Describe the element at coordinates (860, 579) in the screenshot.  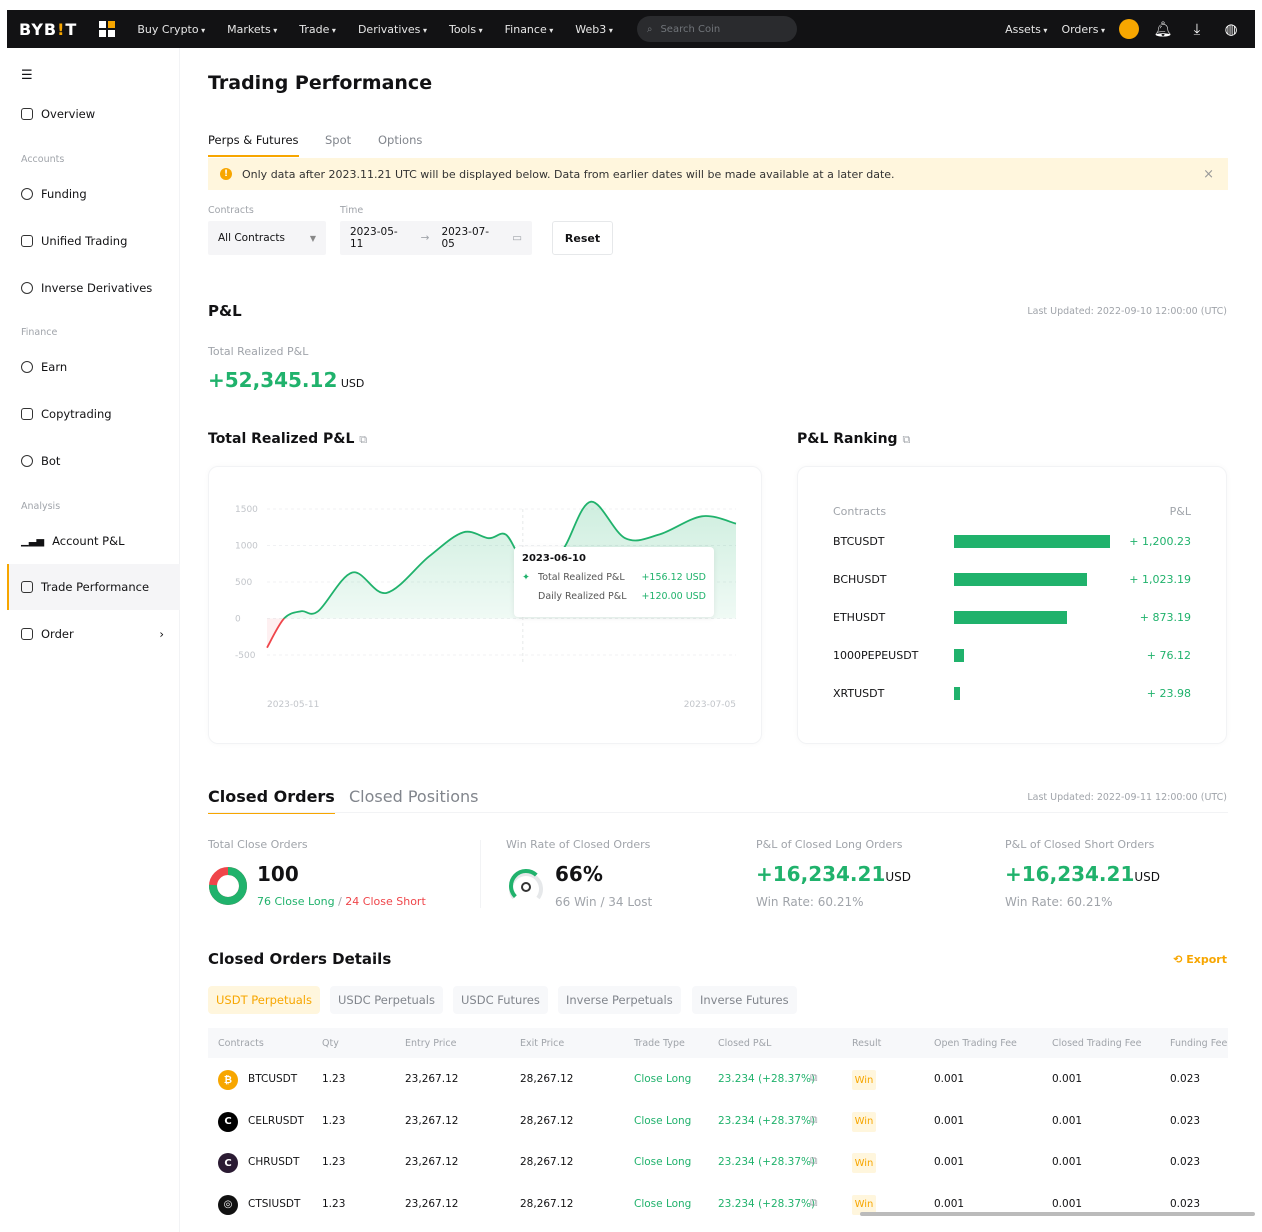
I see `ranking-contract: BCHUSDT` at that location.